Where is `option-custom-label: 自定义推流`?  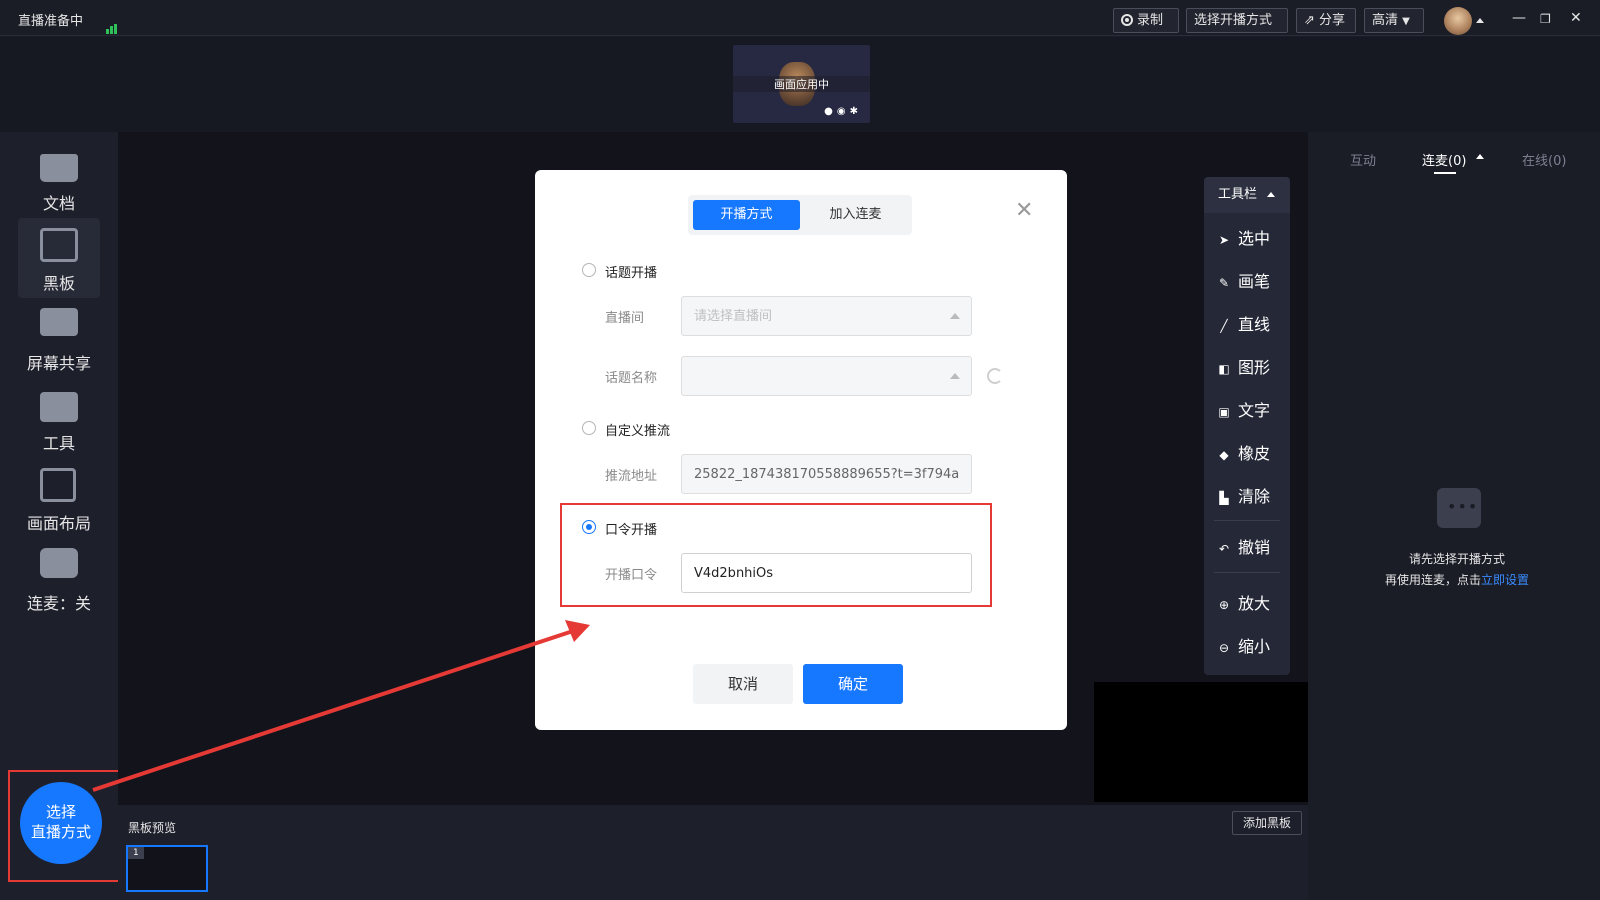
option-custom-label: 自定义推流 is located at coordinates (638, 431).